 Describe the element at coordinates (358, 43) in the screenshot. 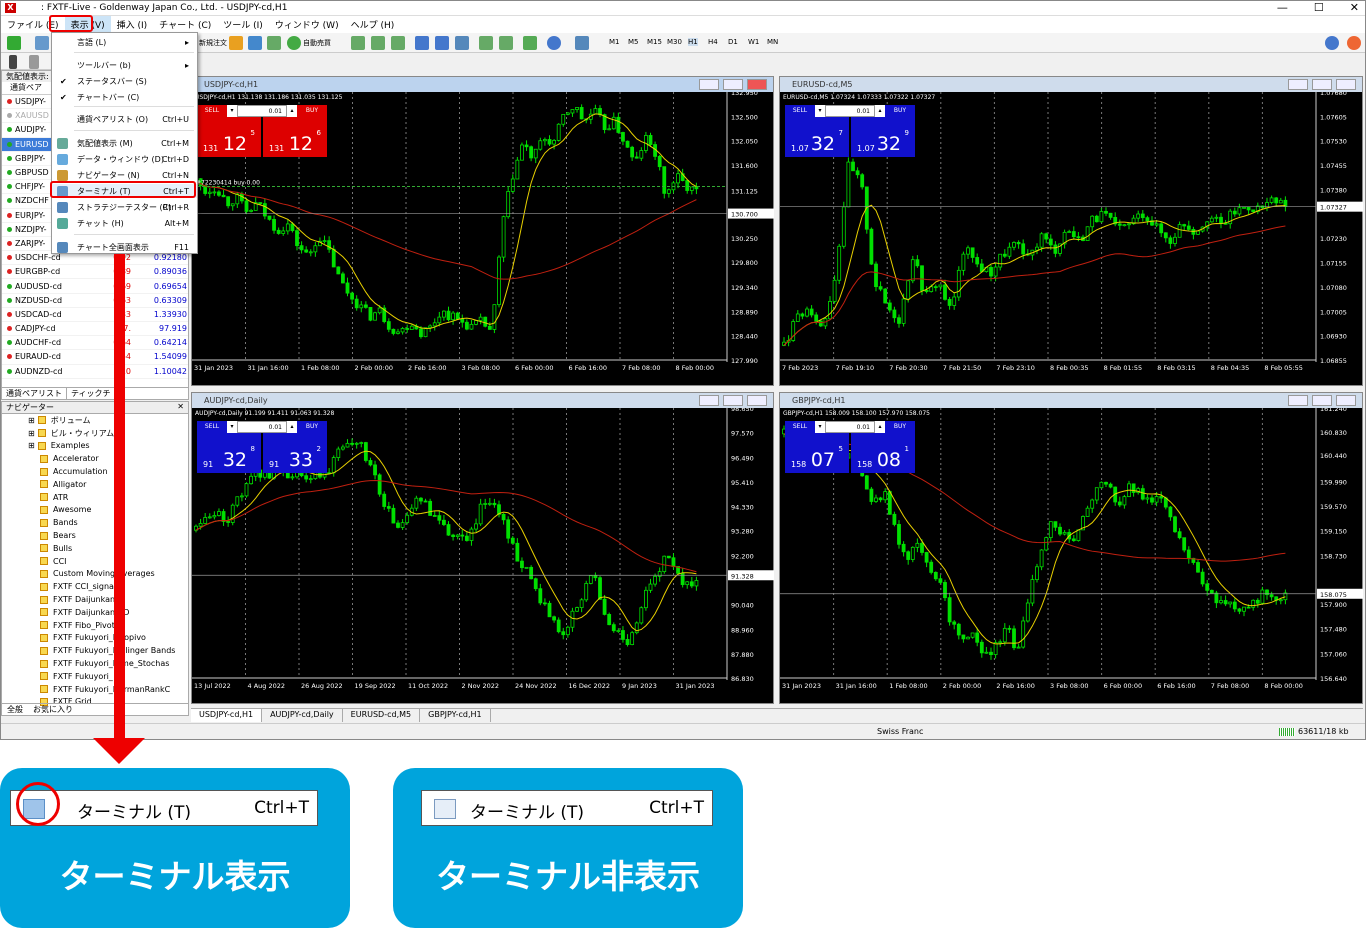

I see `bar-chart-icon` at that location.